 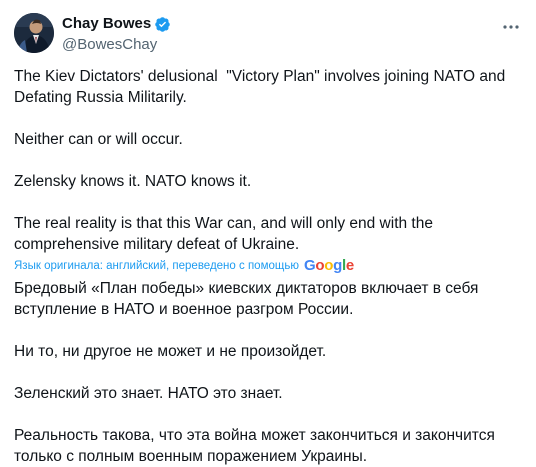 I want to click on avatar, so click(x=34, y=33).